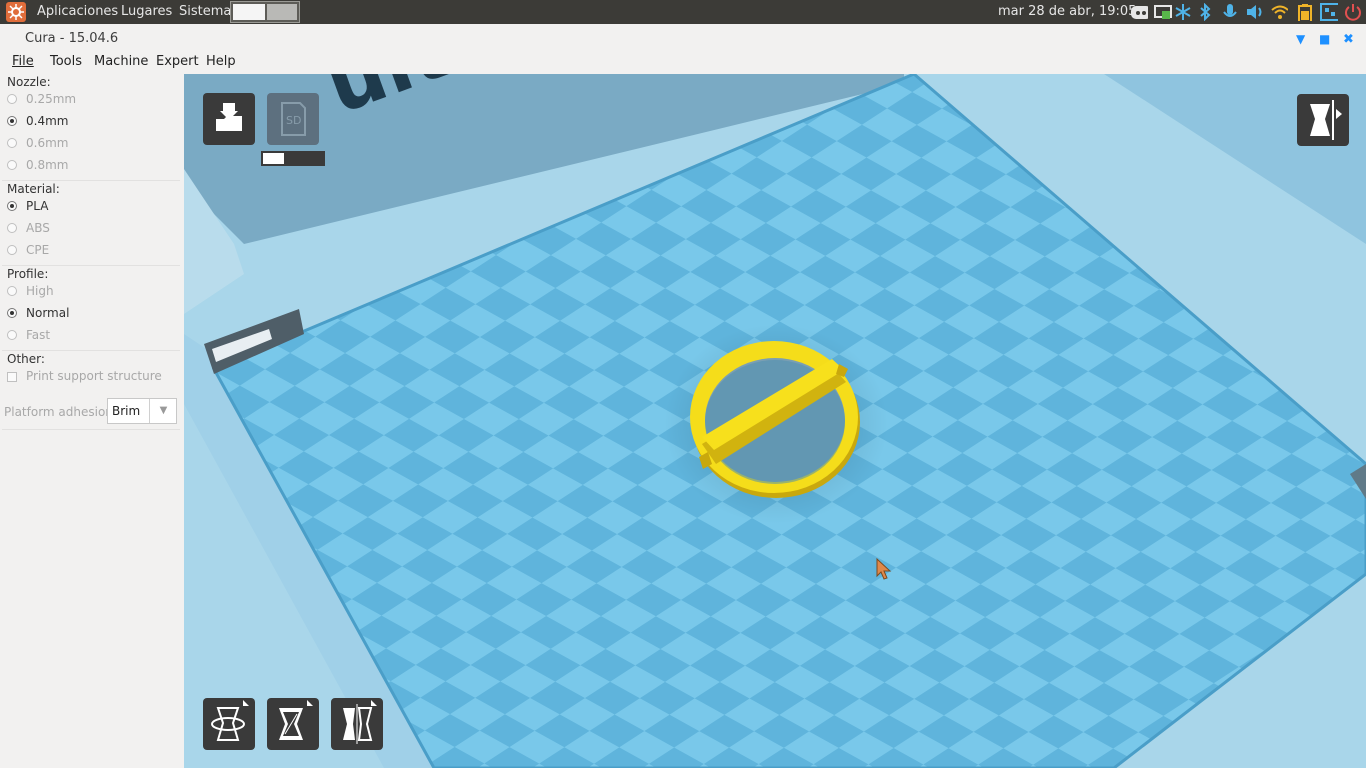 The image size is (1366, 768). I want to click on network-icon, so click(1329, 12).